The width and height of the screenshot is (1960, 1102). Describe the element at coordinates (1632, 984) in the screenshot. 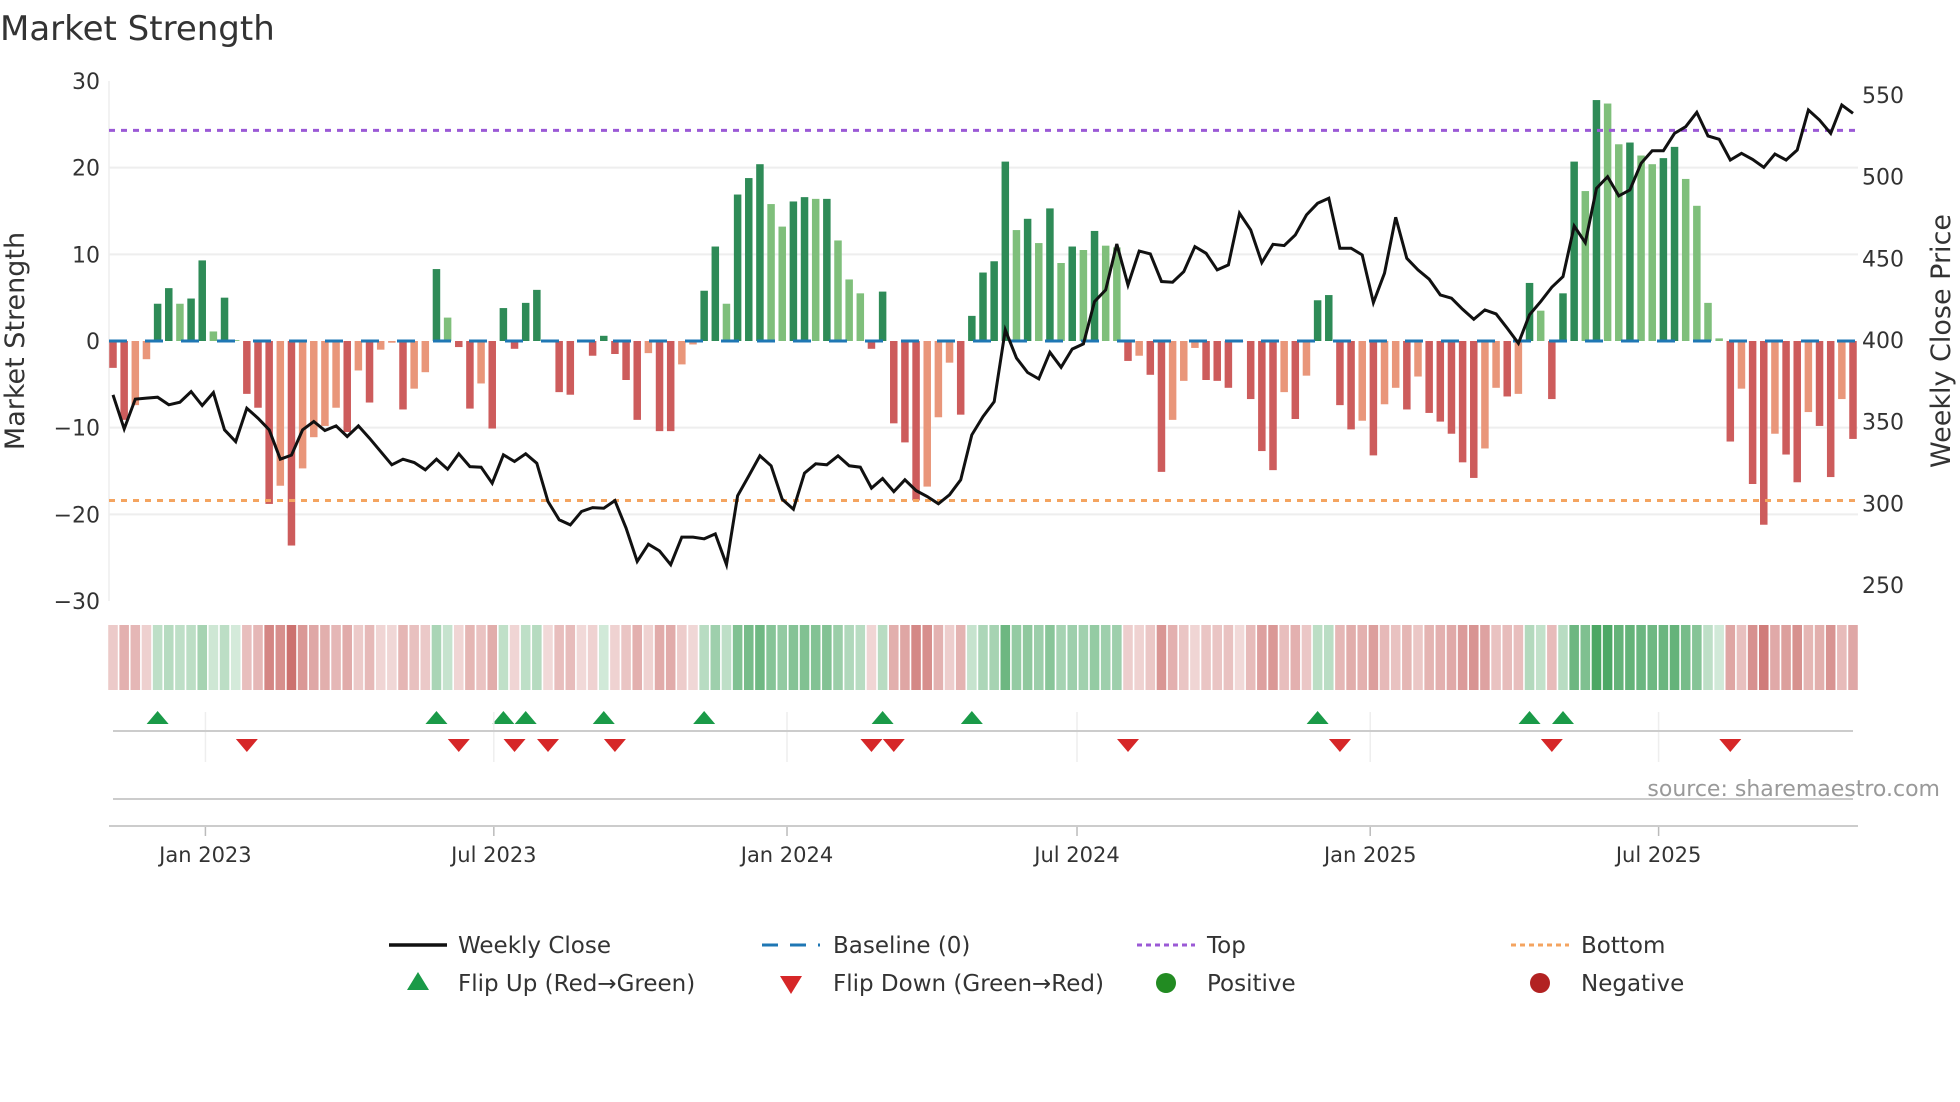

I see `legend-label: Negative` at that location.